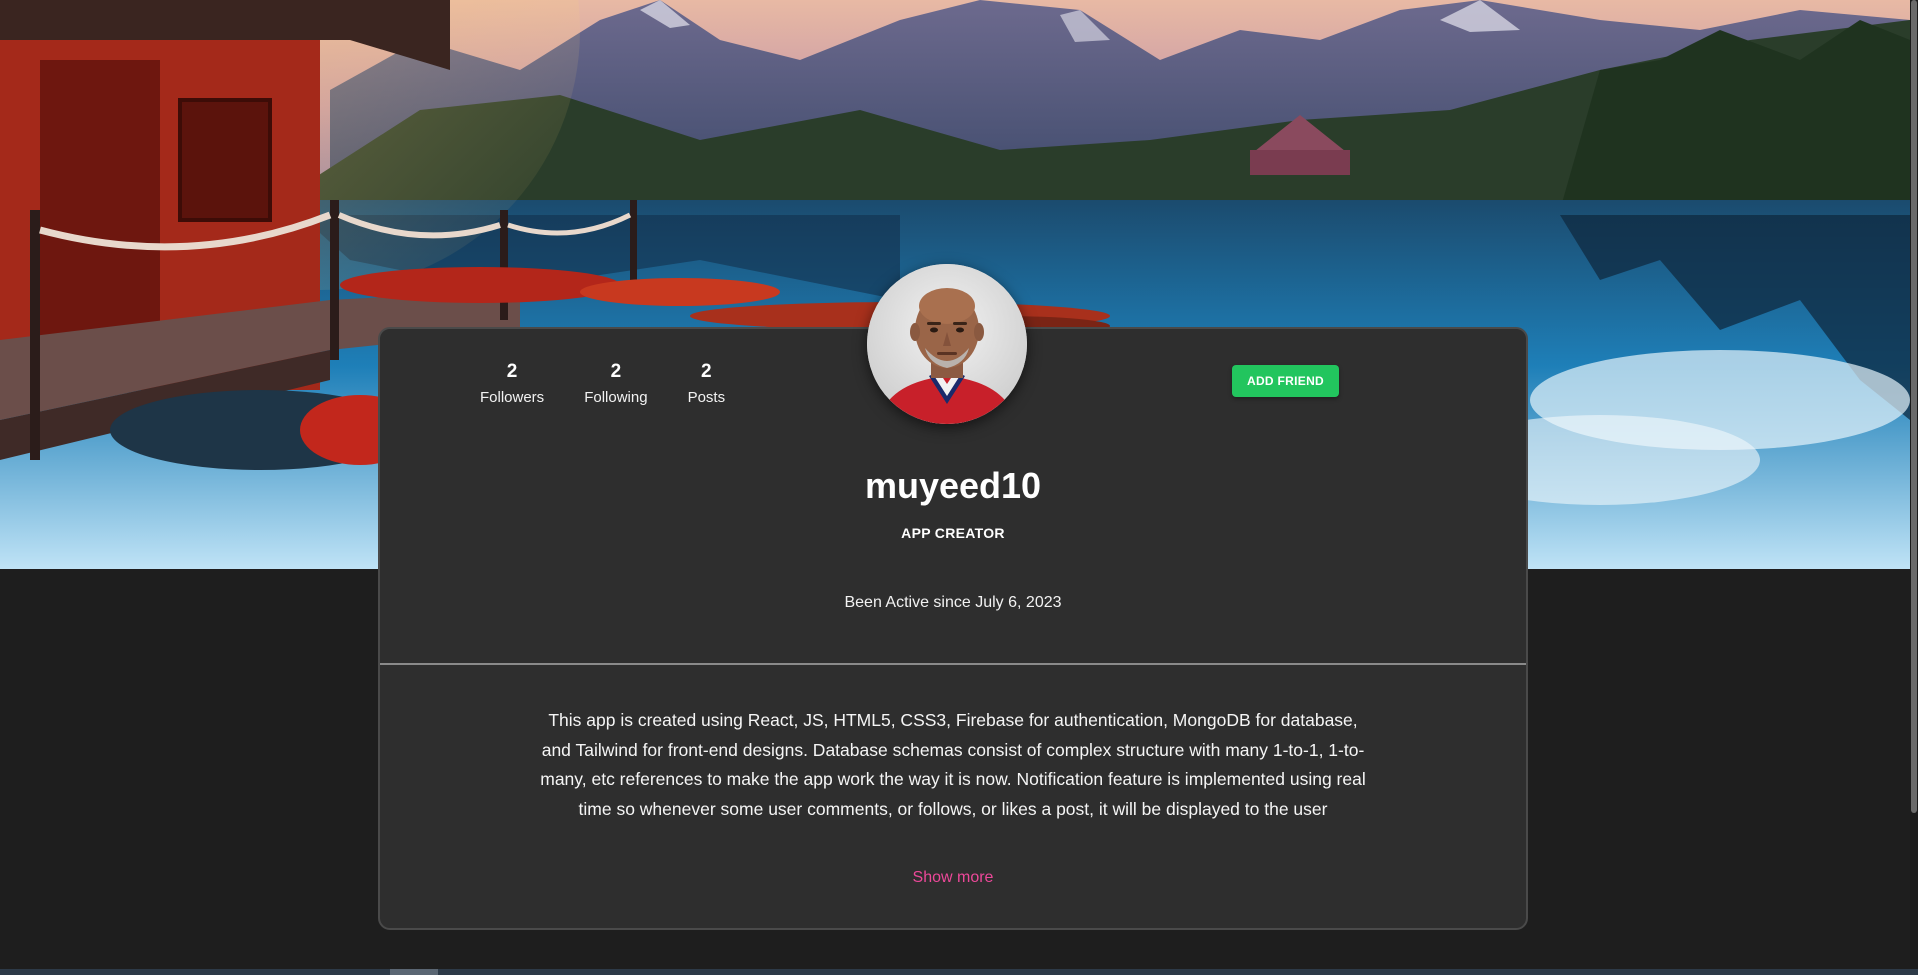  Describe the element at coordinates (953, 602) in the screenshot. I see `active-since-text: Been Active since July 6, 2023` at that location.